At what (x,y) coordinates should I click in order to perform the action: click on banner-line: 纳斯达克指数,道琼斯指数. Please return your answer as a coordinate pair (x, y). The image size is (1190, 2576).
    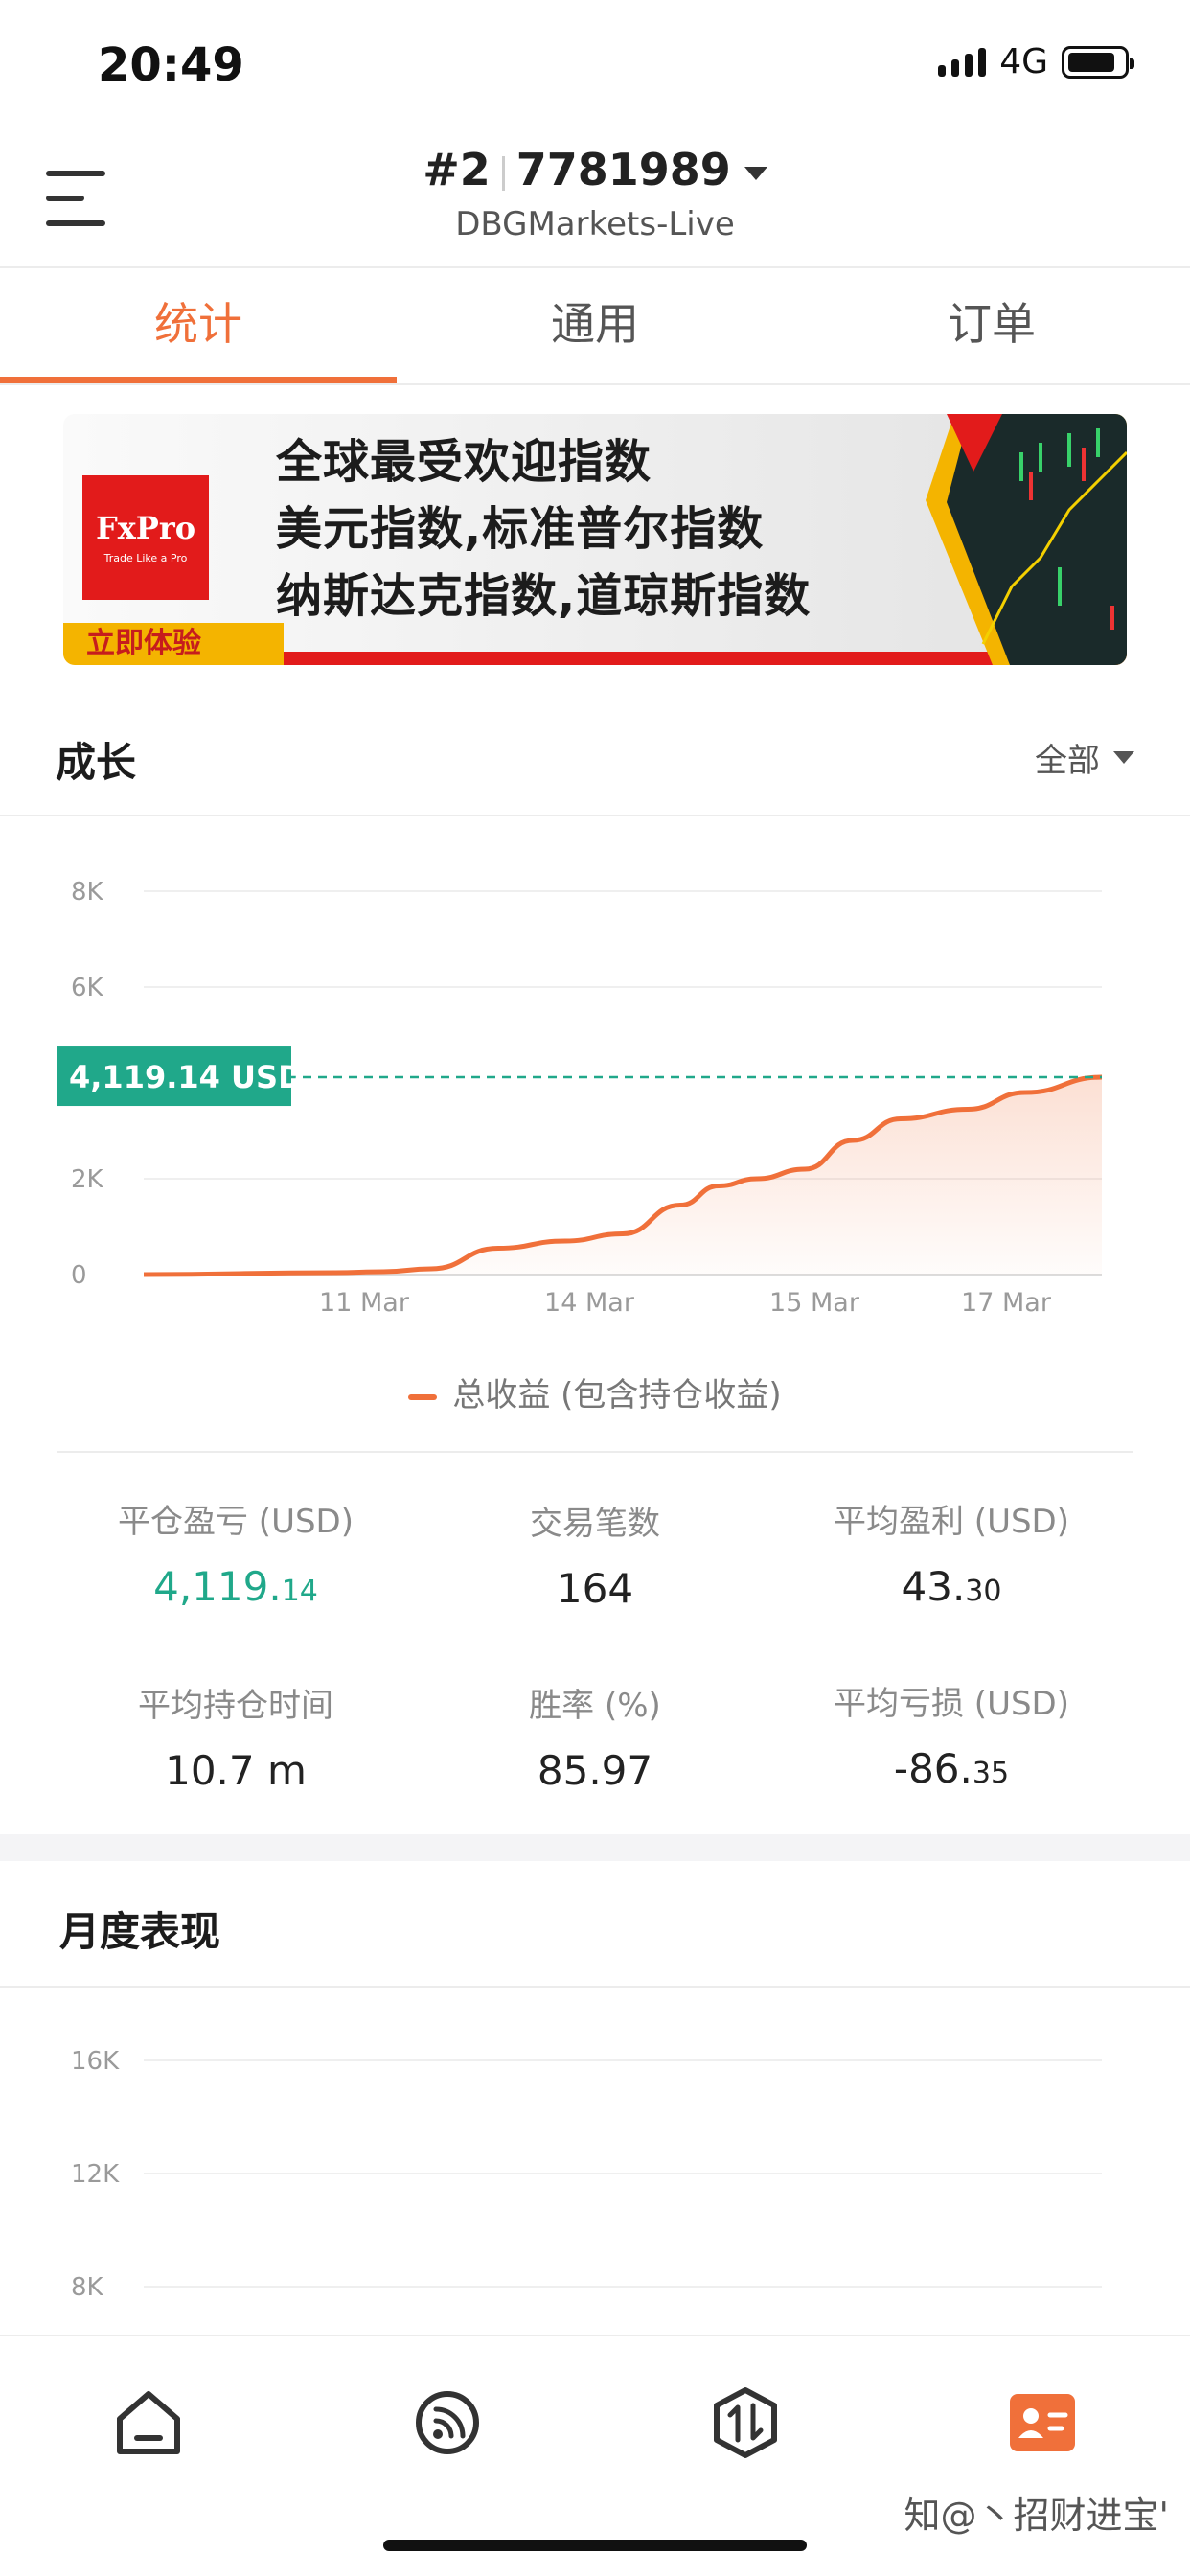
    Looking at the image, I should click on (544, 596).